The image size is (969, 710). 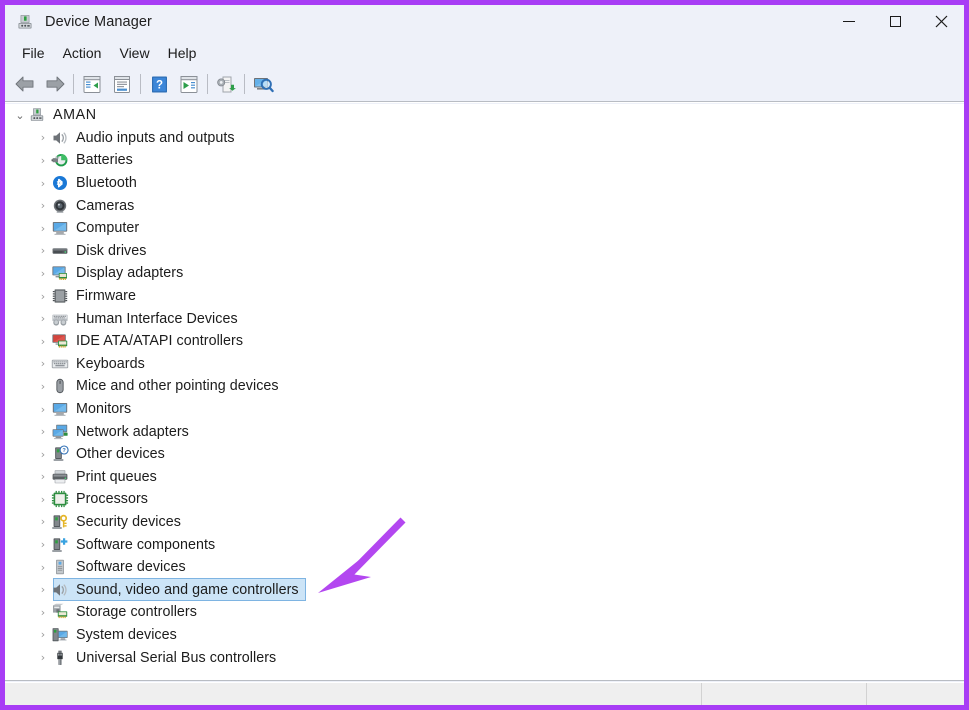 I want to click on properties-button, so click(x=122, y=84).